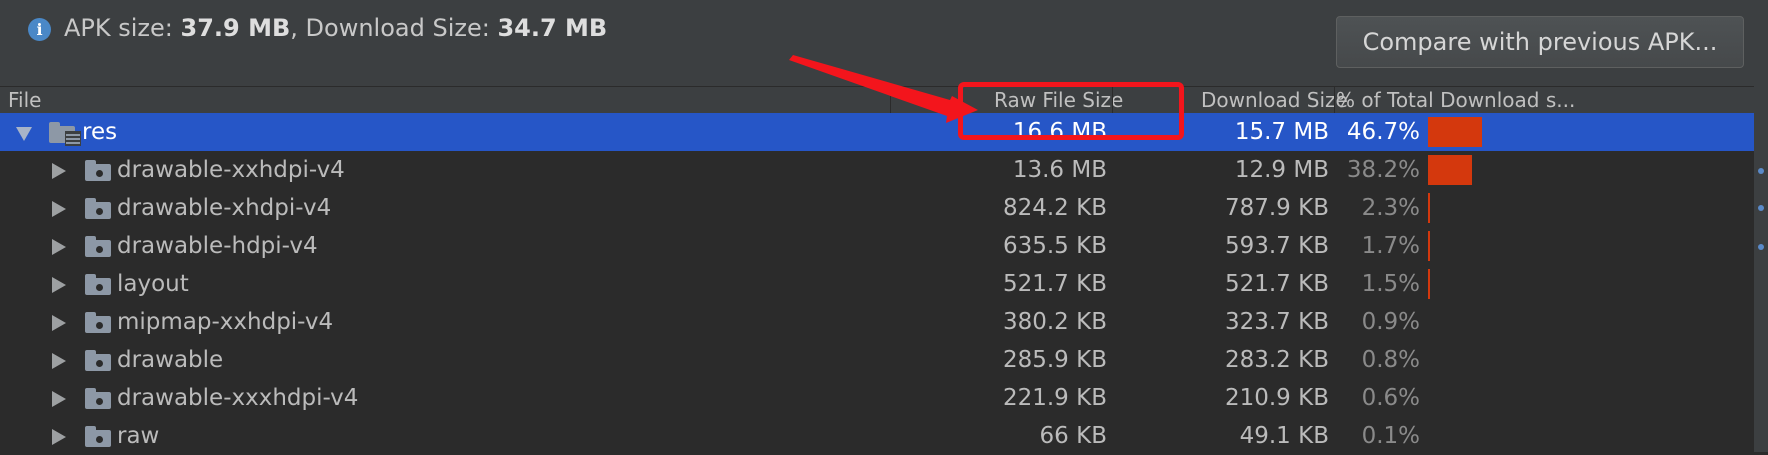 The height and width of the screenshot is (455, 1768). Describe the element at coordinates (883, 89) in the screenshot. I see `annotation-arrow` at that location.